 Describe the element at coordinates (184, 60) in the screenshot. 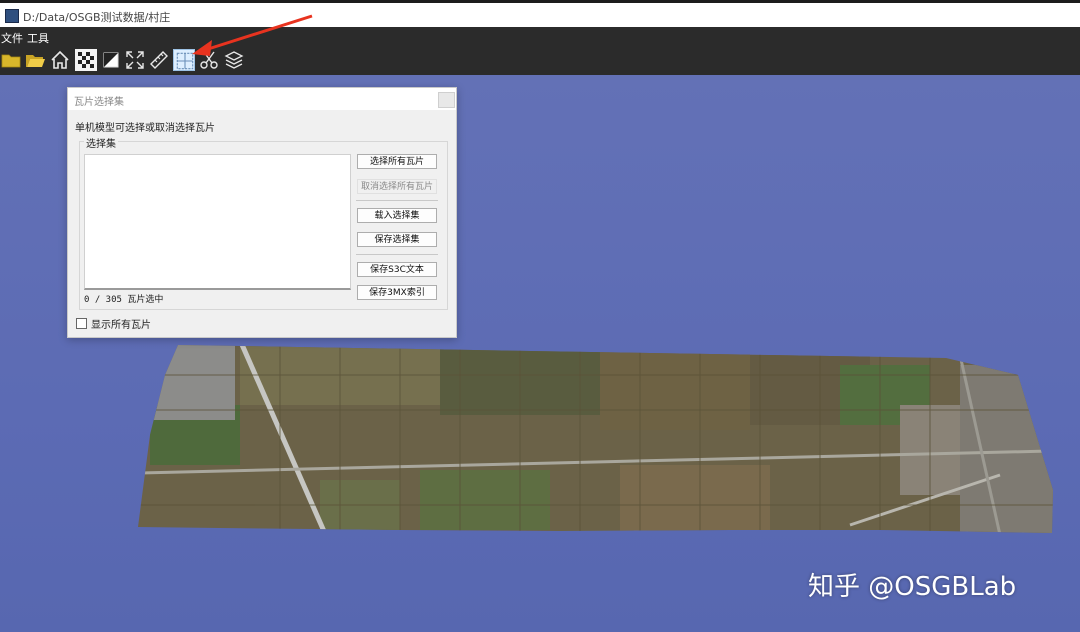

I see `tile-select-icon` at that location.